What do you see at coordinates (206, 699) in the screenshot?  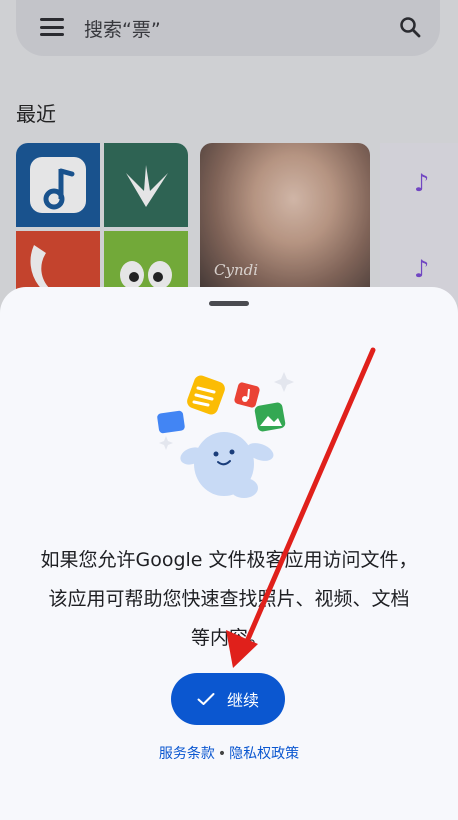 I see `check-icon` at bounding box center [206, 699].